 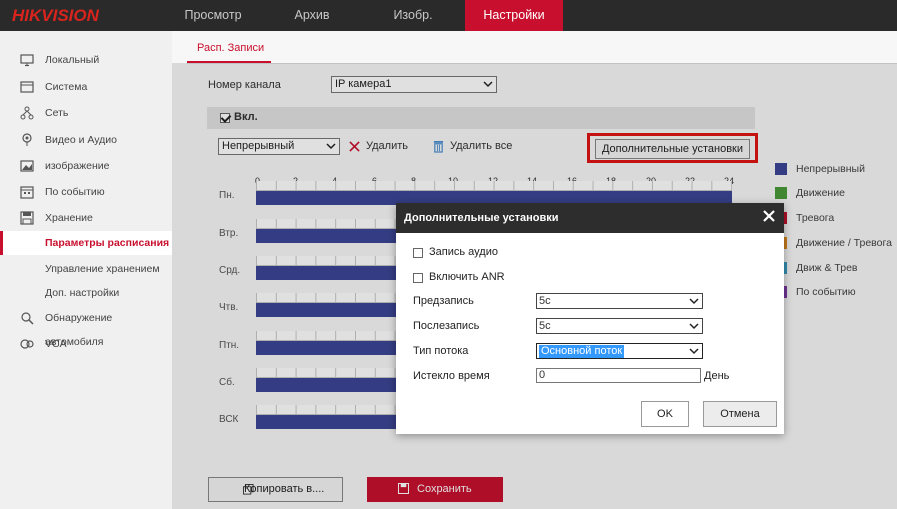 What do you see at coordinates (740, 414) in the screenshot?
I see `cancel-button: Отмена` at bounding box center [740, 414].